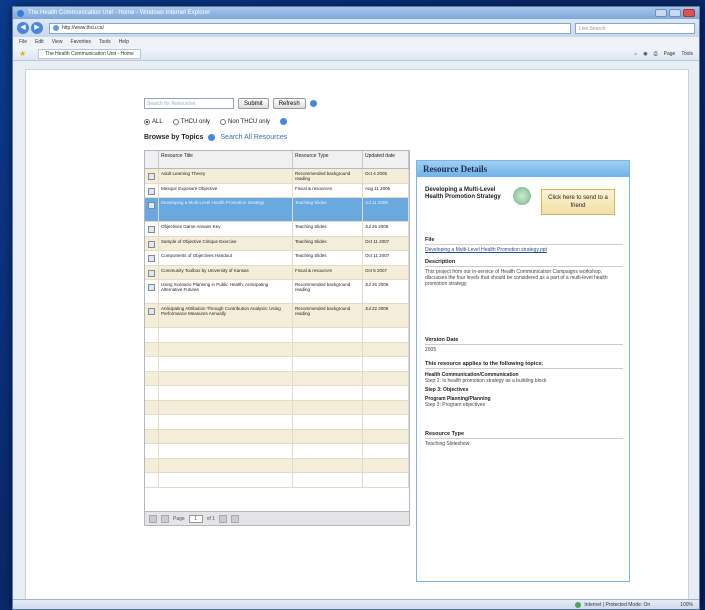 This screenshot has width=705, height=610. What do you see at coordinates (675, 13) in the screenshot?
I see `maximize-button` at bounding box center [675, 13].